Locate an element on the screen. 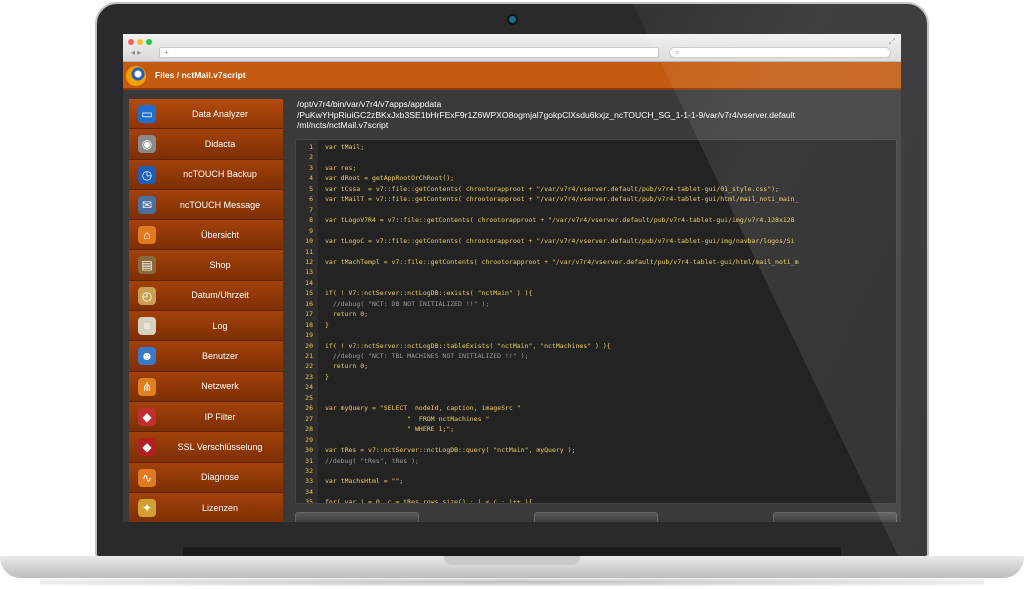  code-line: 25 is located at coordinates (596, 398).